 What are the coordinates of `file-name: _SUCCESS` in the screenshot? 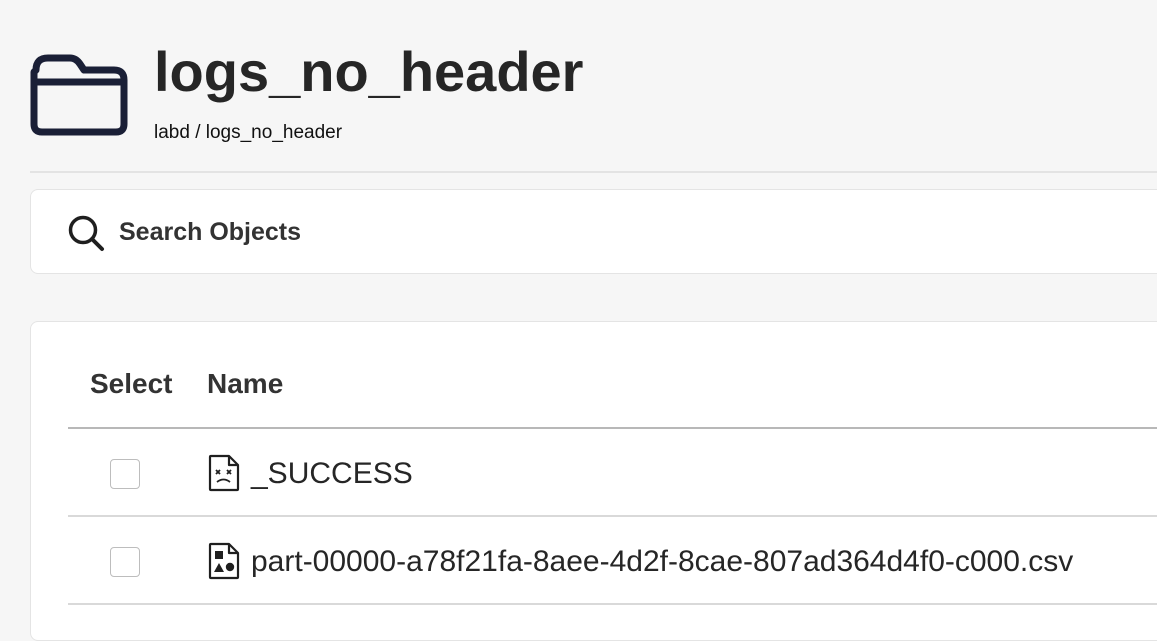 It's located at (332, 474).